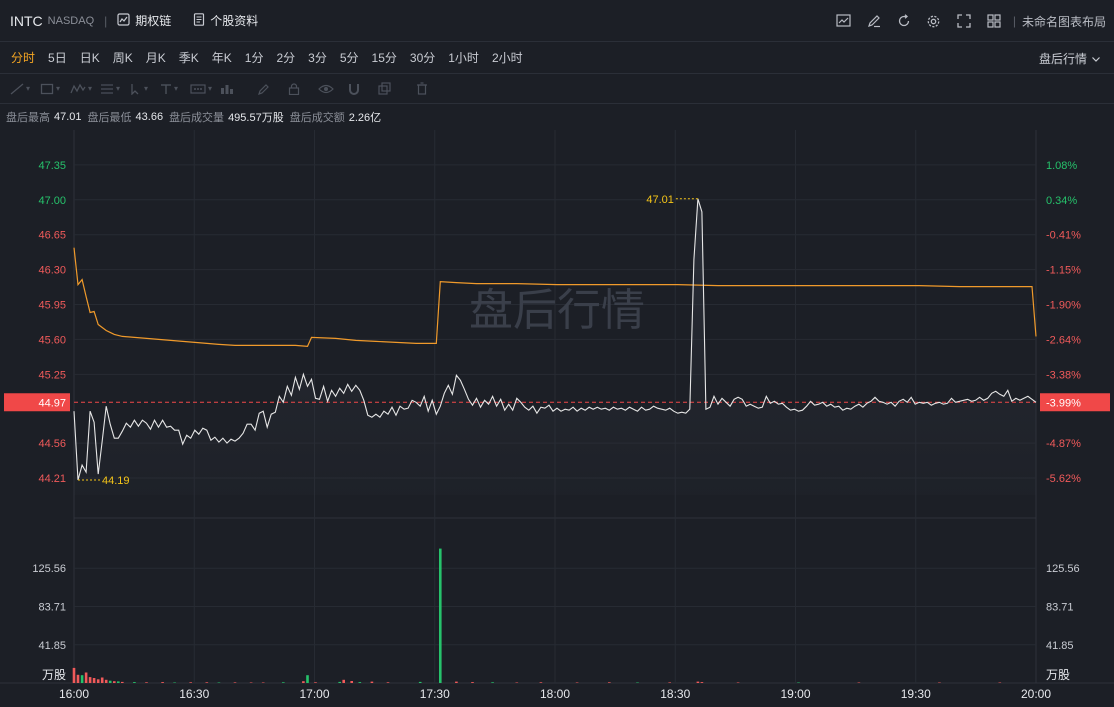 This screenshot has height=707, width=1114. What do you see at coordinates (1064, 21) in the screenshot?
I see `layout-name-button: 未命名图表布局` at bounding box center [1064, 21].